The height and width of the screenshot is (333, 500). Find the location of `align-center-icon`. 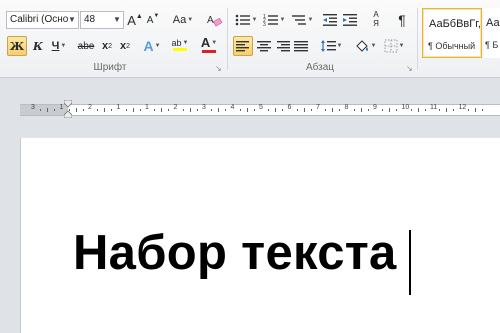

align-center-icon is located at coordinates (264, 46).